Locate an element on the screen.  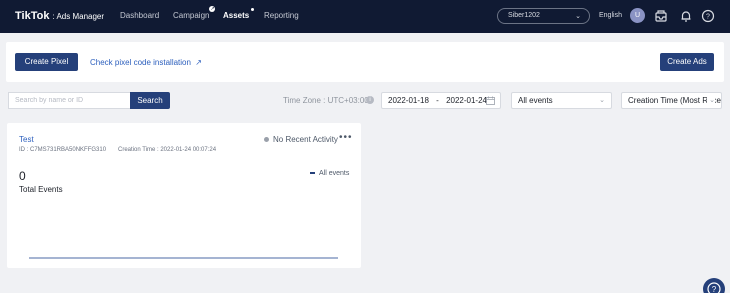
brand-subtitle: : Ads Manager is located at coordinates (78, 16).